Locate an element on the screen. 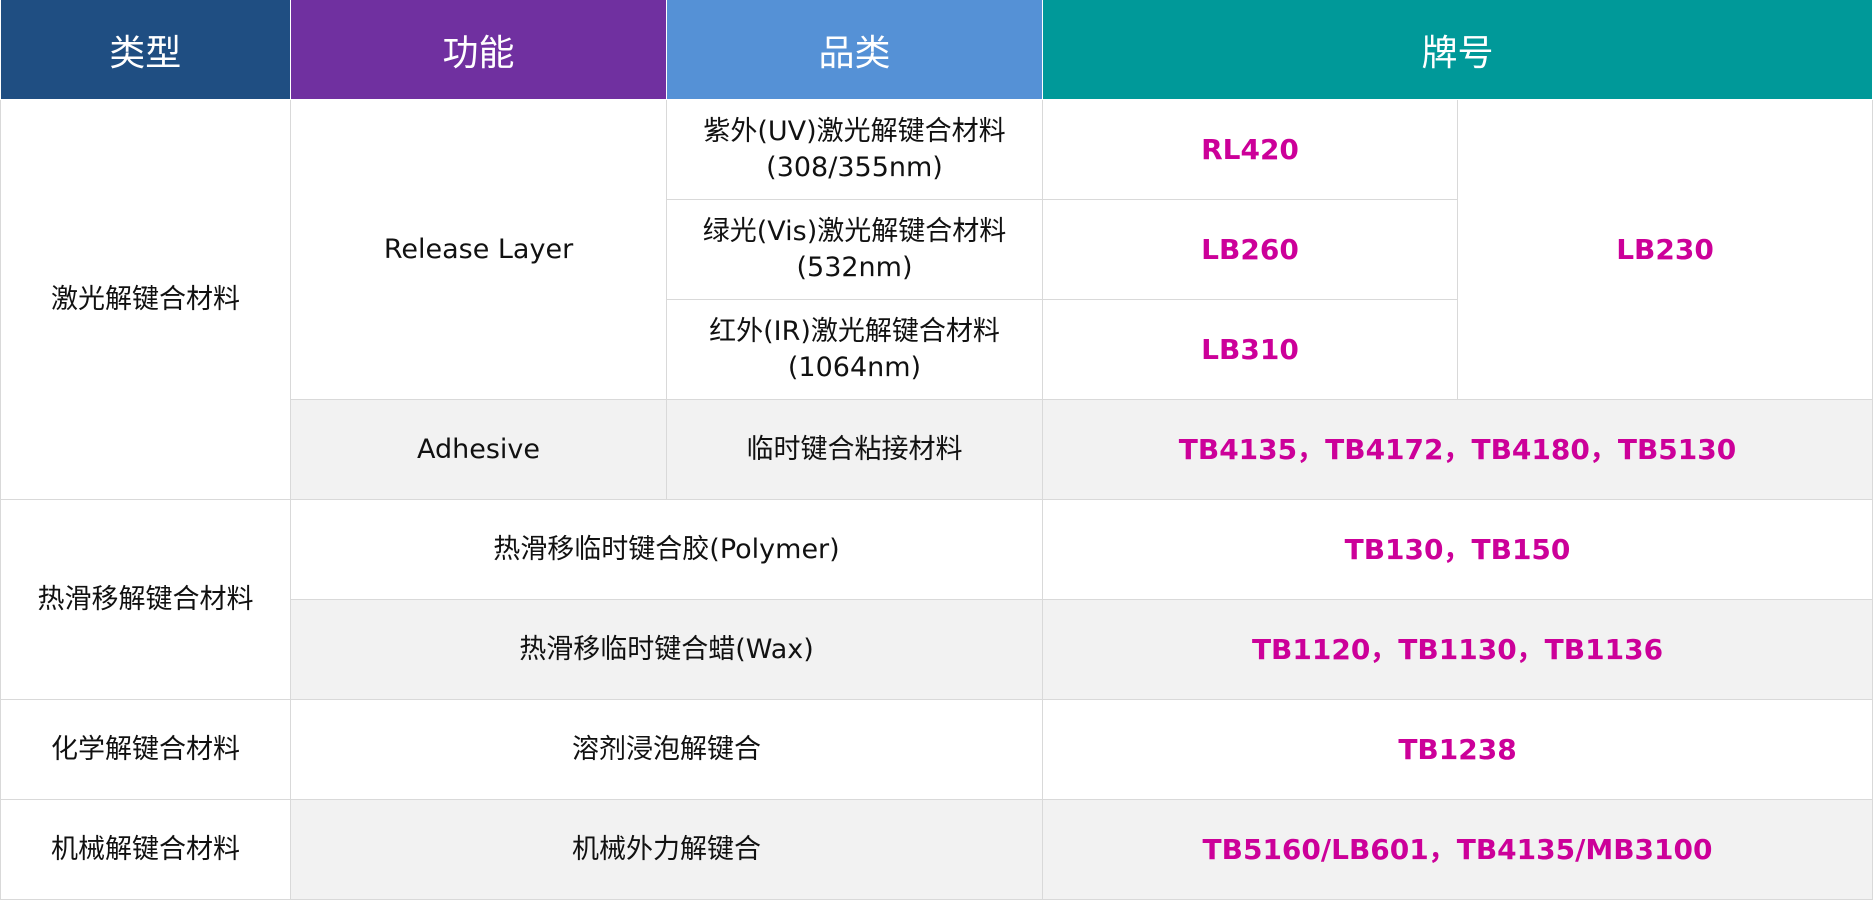  header-category: 品类 is located at coordinates (854, 50).